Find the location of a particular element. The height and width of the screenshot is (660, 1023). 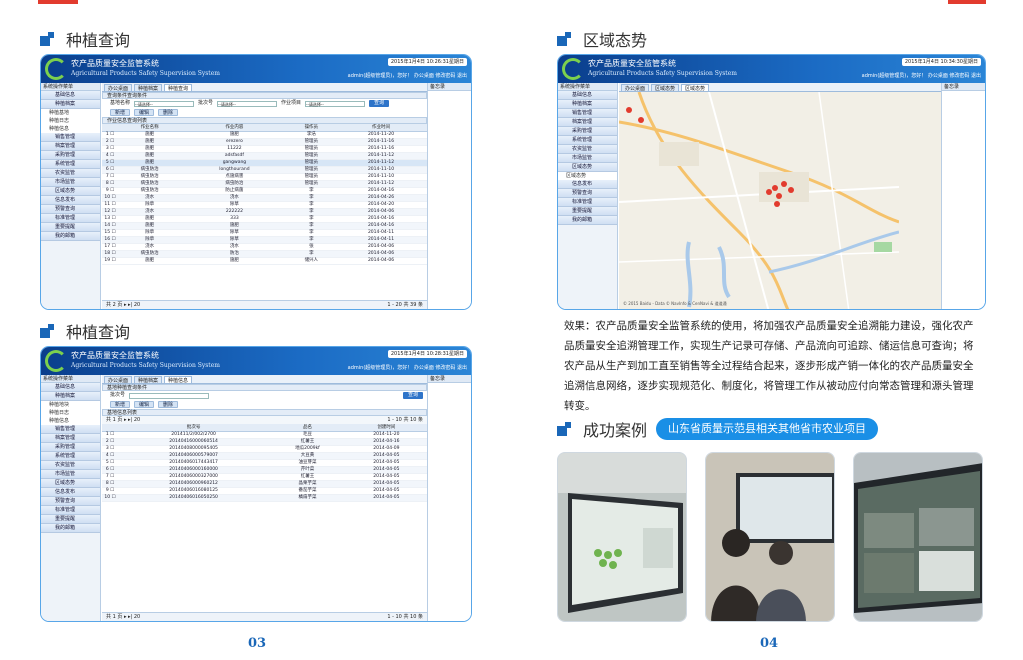

row-checkbox: 13 ☐ is located at coordinates (110, 219).